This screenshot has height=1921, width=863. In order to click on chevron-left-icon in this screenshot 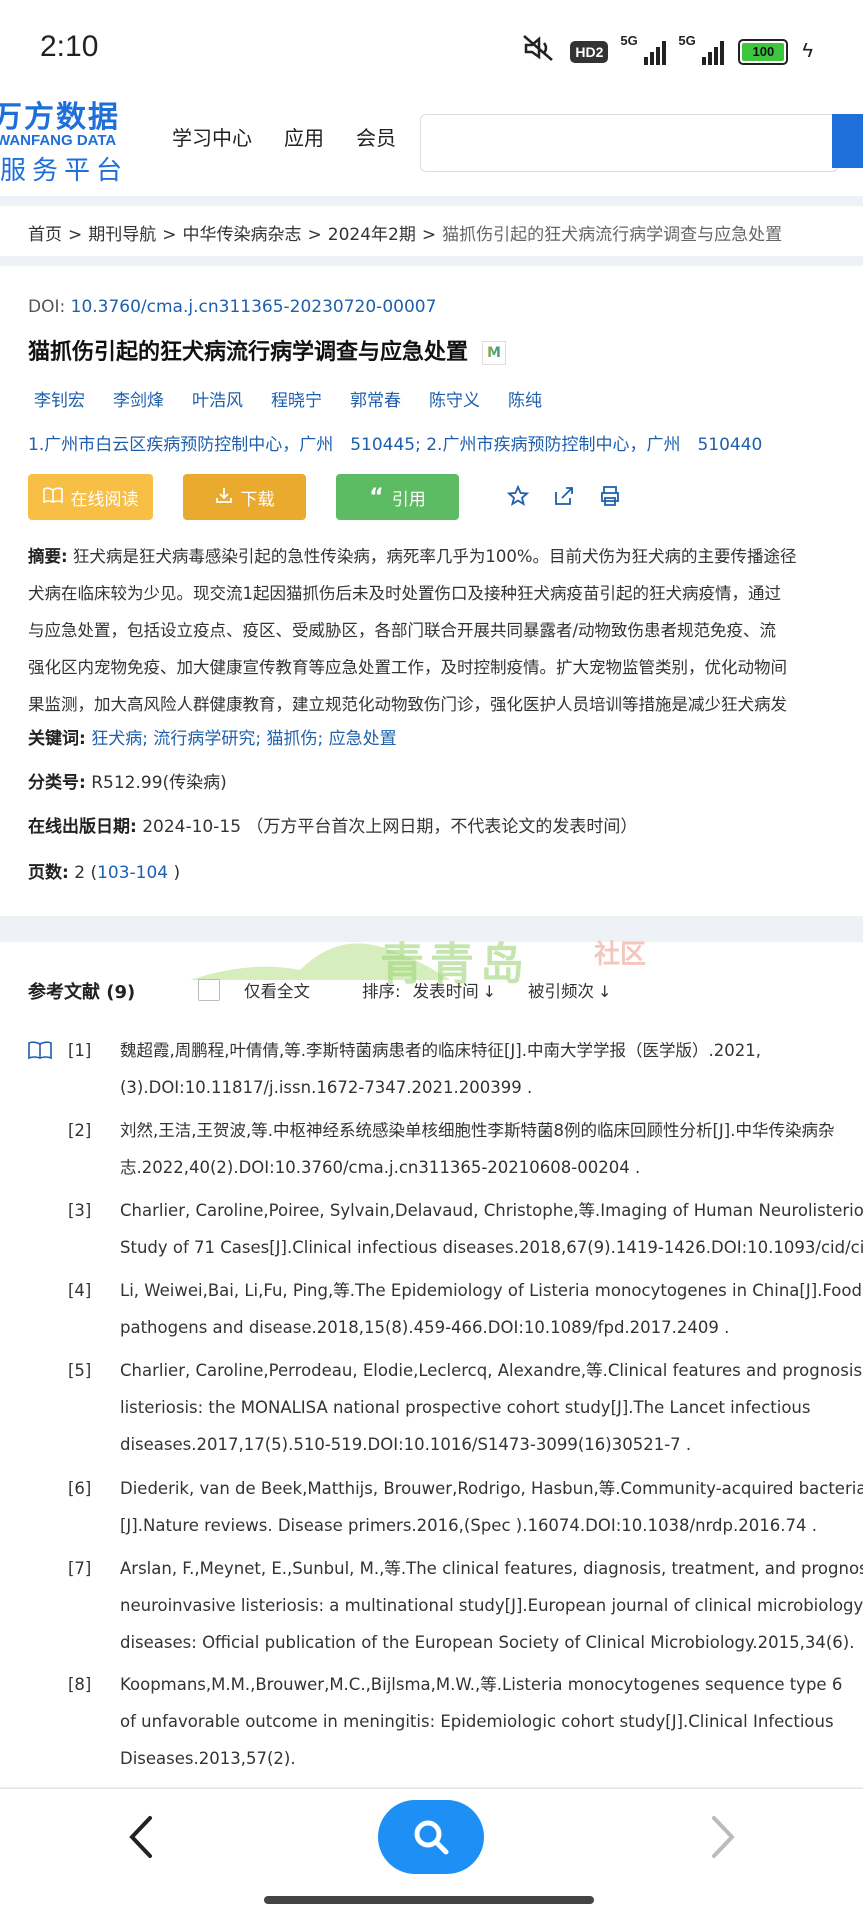, I will do `click(140, 1837)`.